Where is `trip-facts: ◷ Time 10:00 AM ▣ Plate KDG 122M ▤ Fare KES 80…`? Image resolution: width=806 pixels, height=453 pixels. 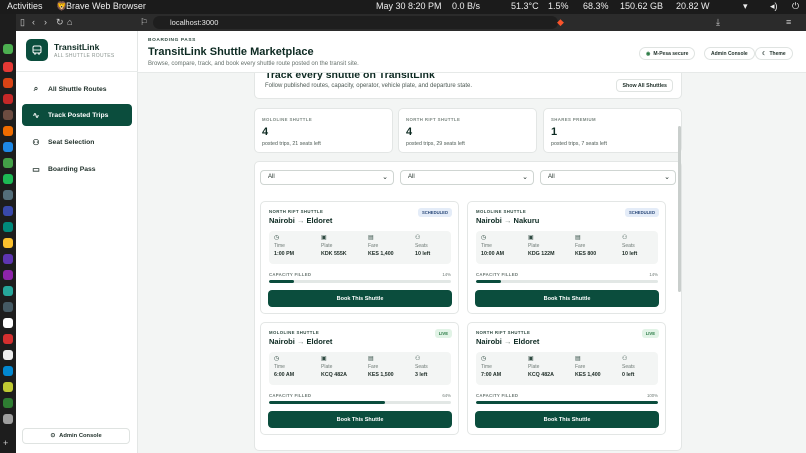
trip-facts: ◷ Time 10:00 AM ▣ Plate KDG 122M ▤ Fare KES 80… is located at coordinates (567, 247).